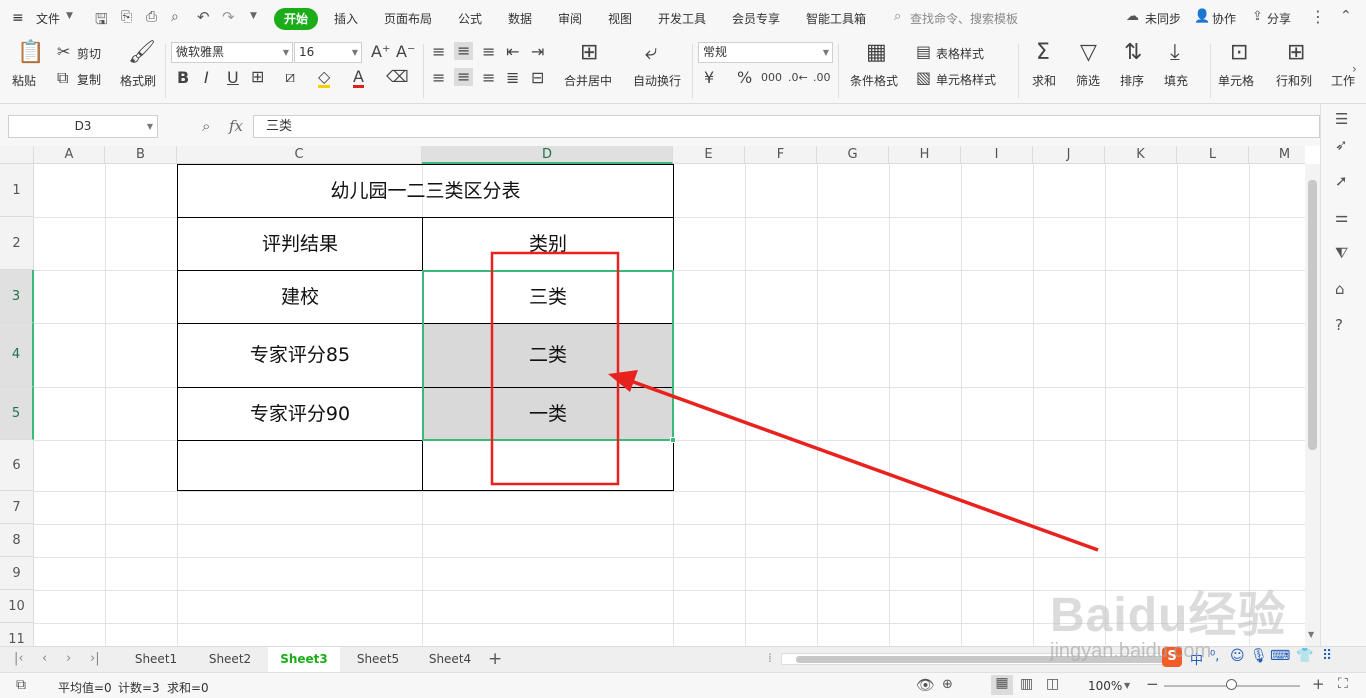 Image resolution: width=1366 pixels, height=698 pixels. I want to click on tab-developer: 开发工具, so click(682, 18).